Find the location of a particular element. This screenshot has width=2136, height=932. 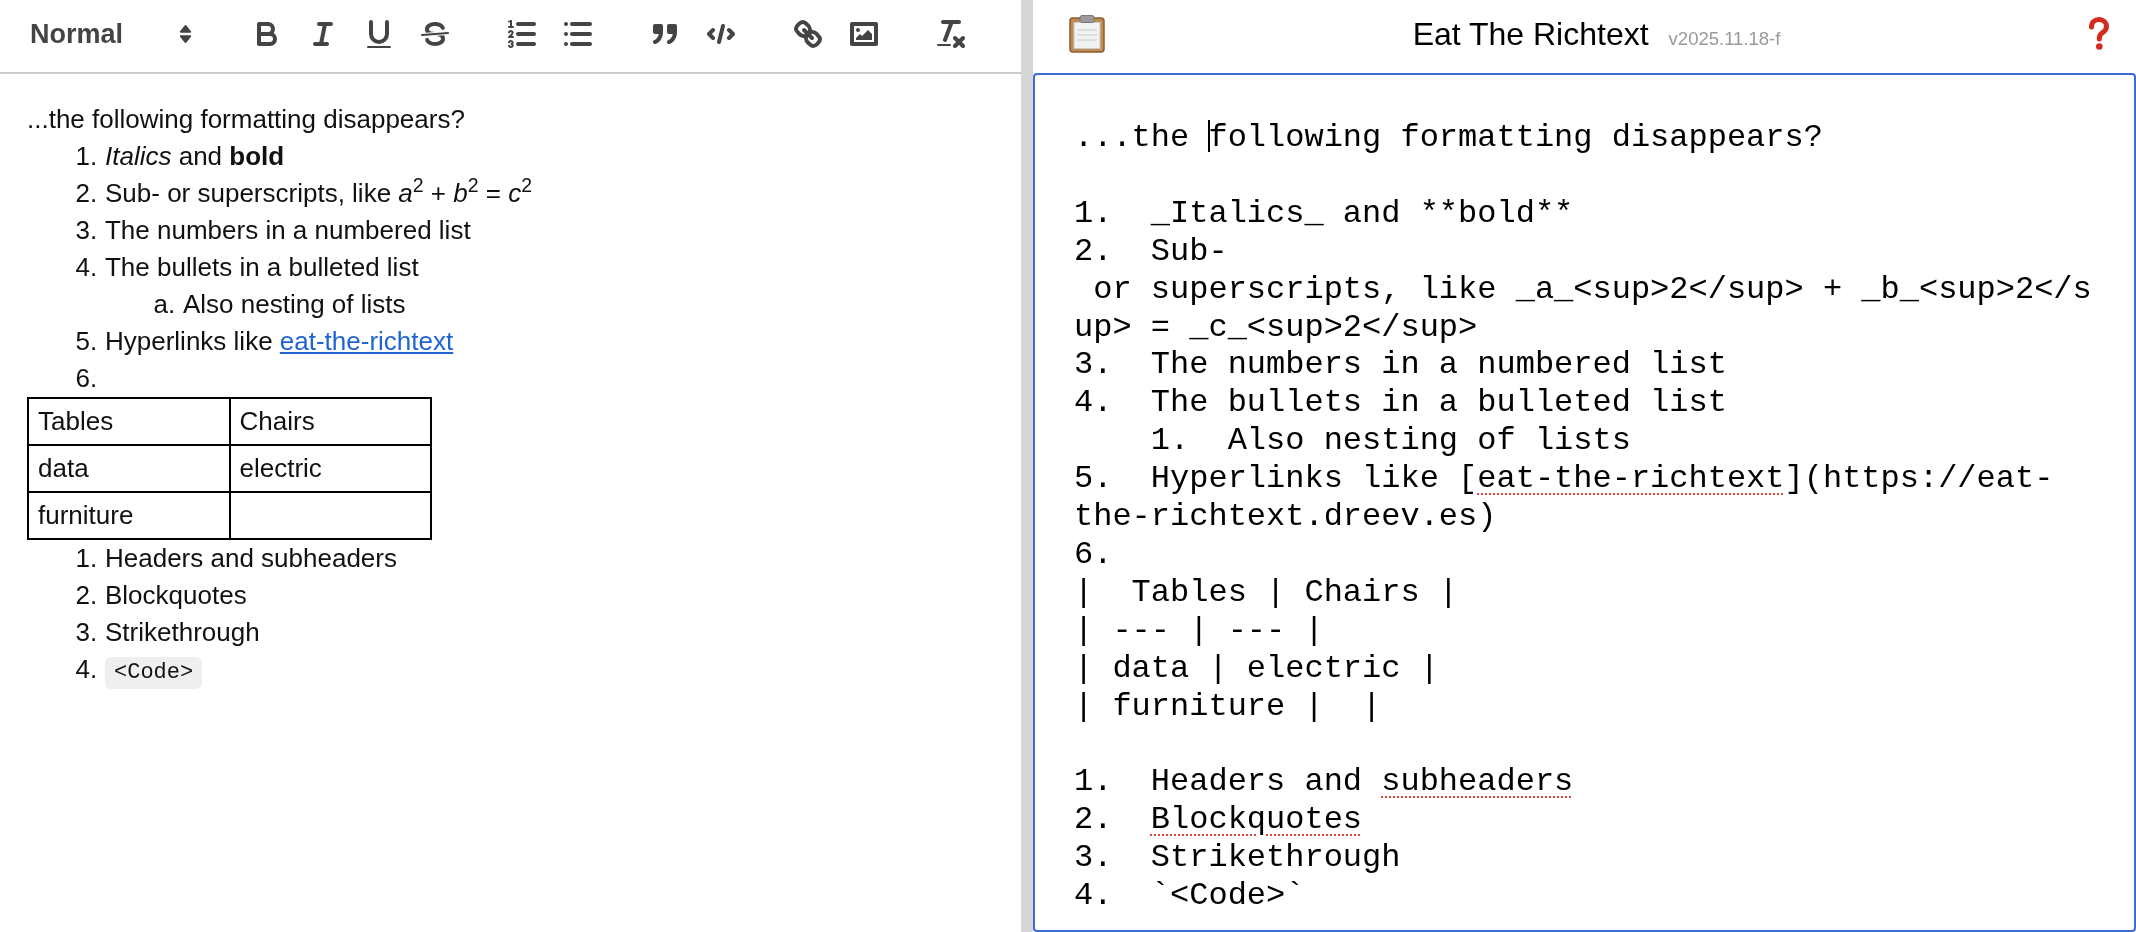

chain-link-icon is located at coordinates (808, 34).